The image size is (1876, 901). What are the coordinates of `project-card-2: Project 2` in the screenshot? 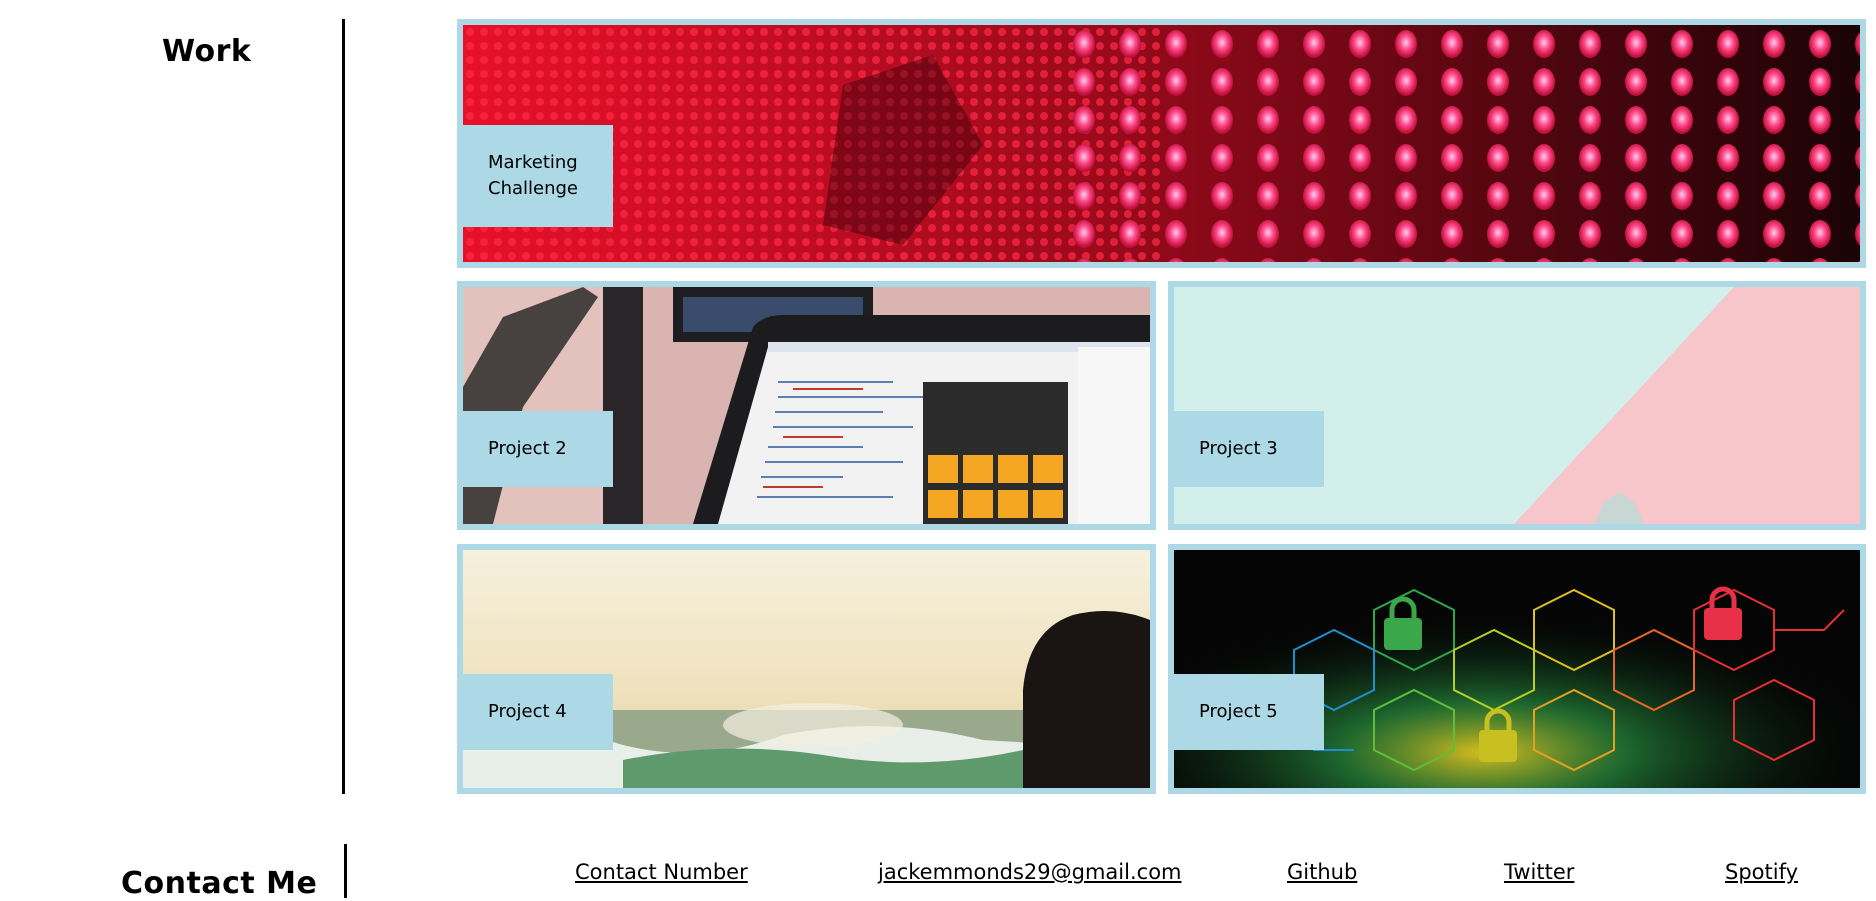 It's located at (806, 405).